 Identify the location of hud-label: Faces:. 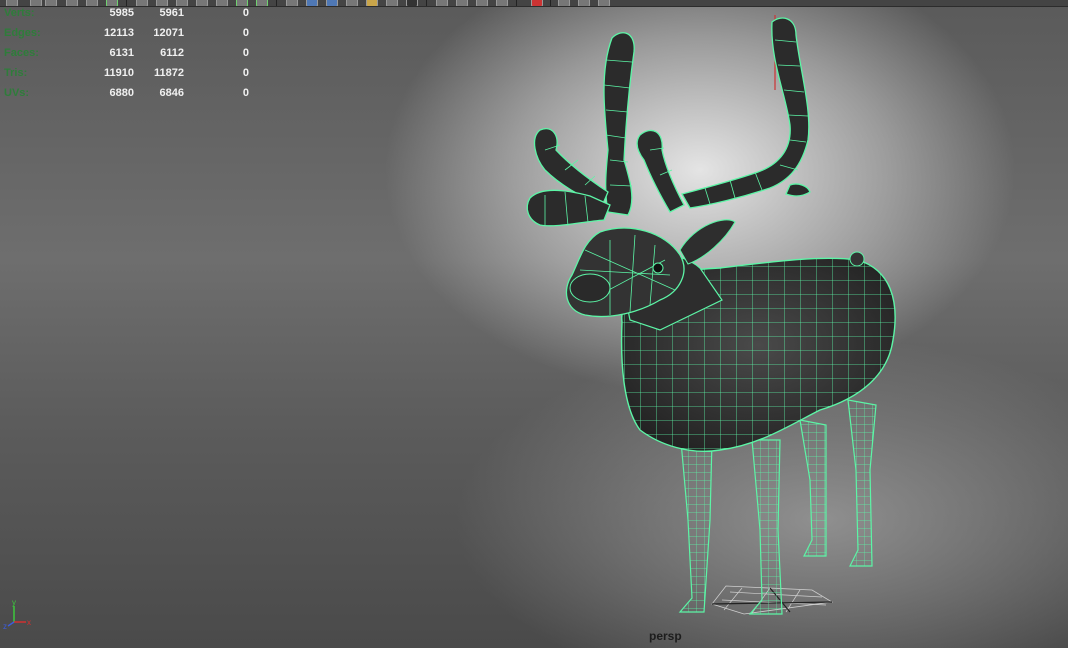
(21, 53).